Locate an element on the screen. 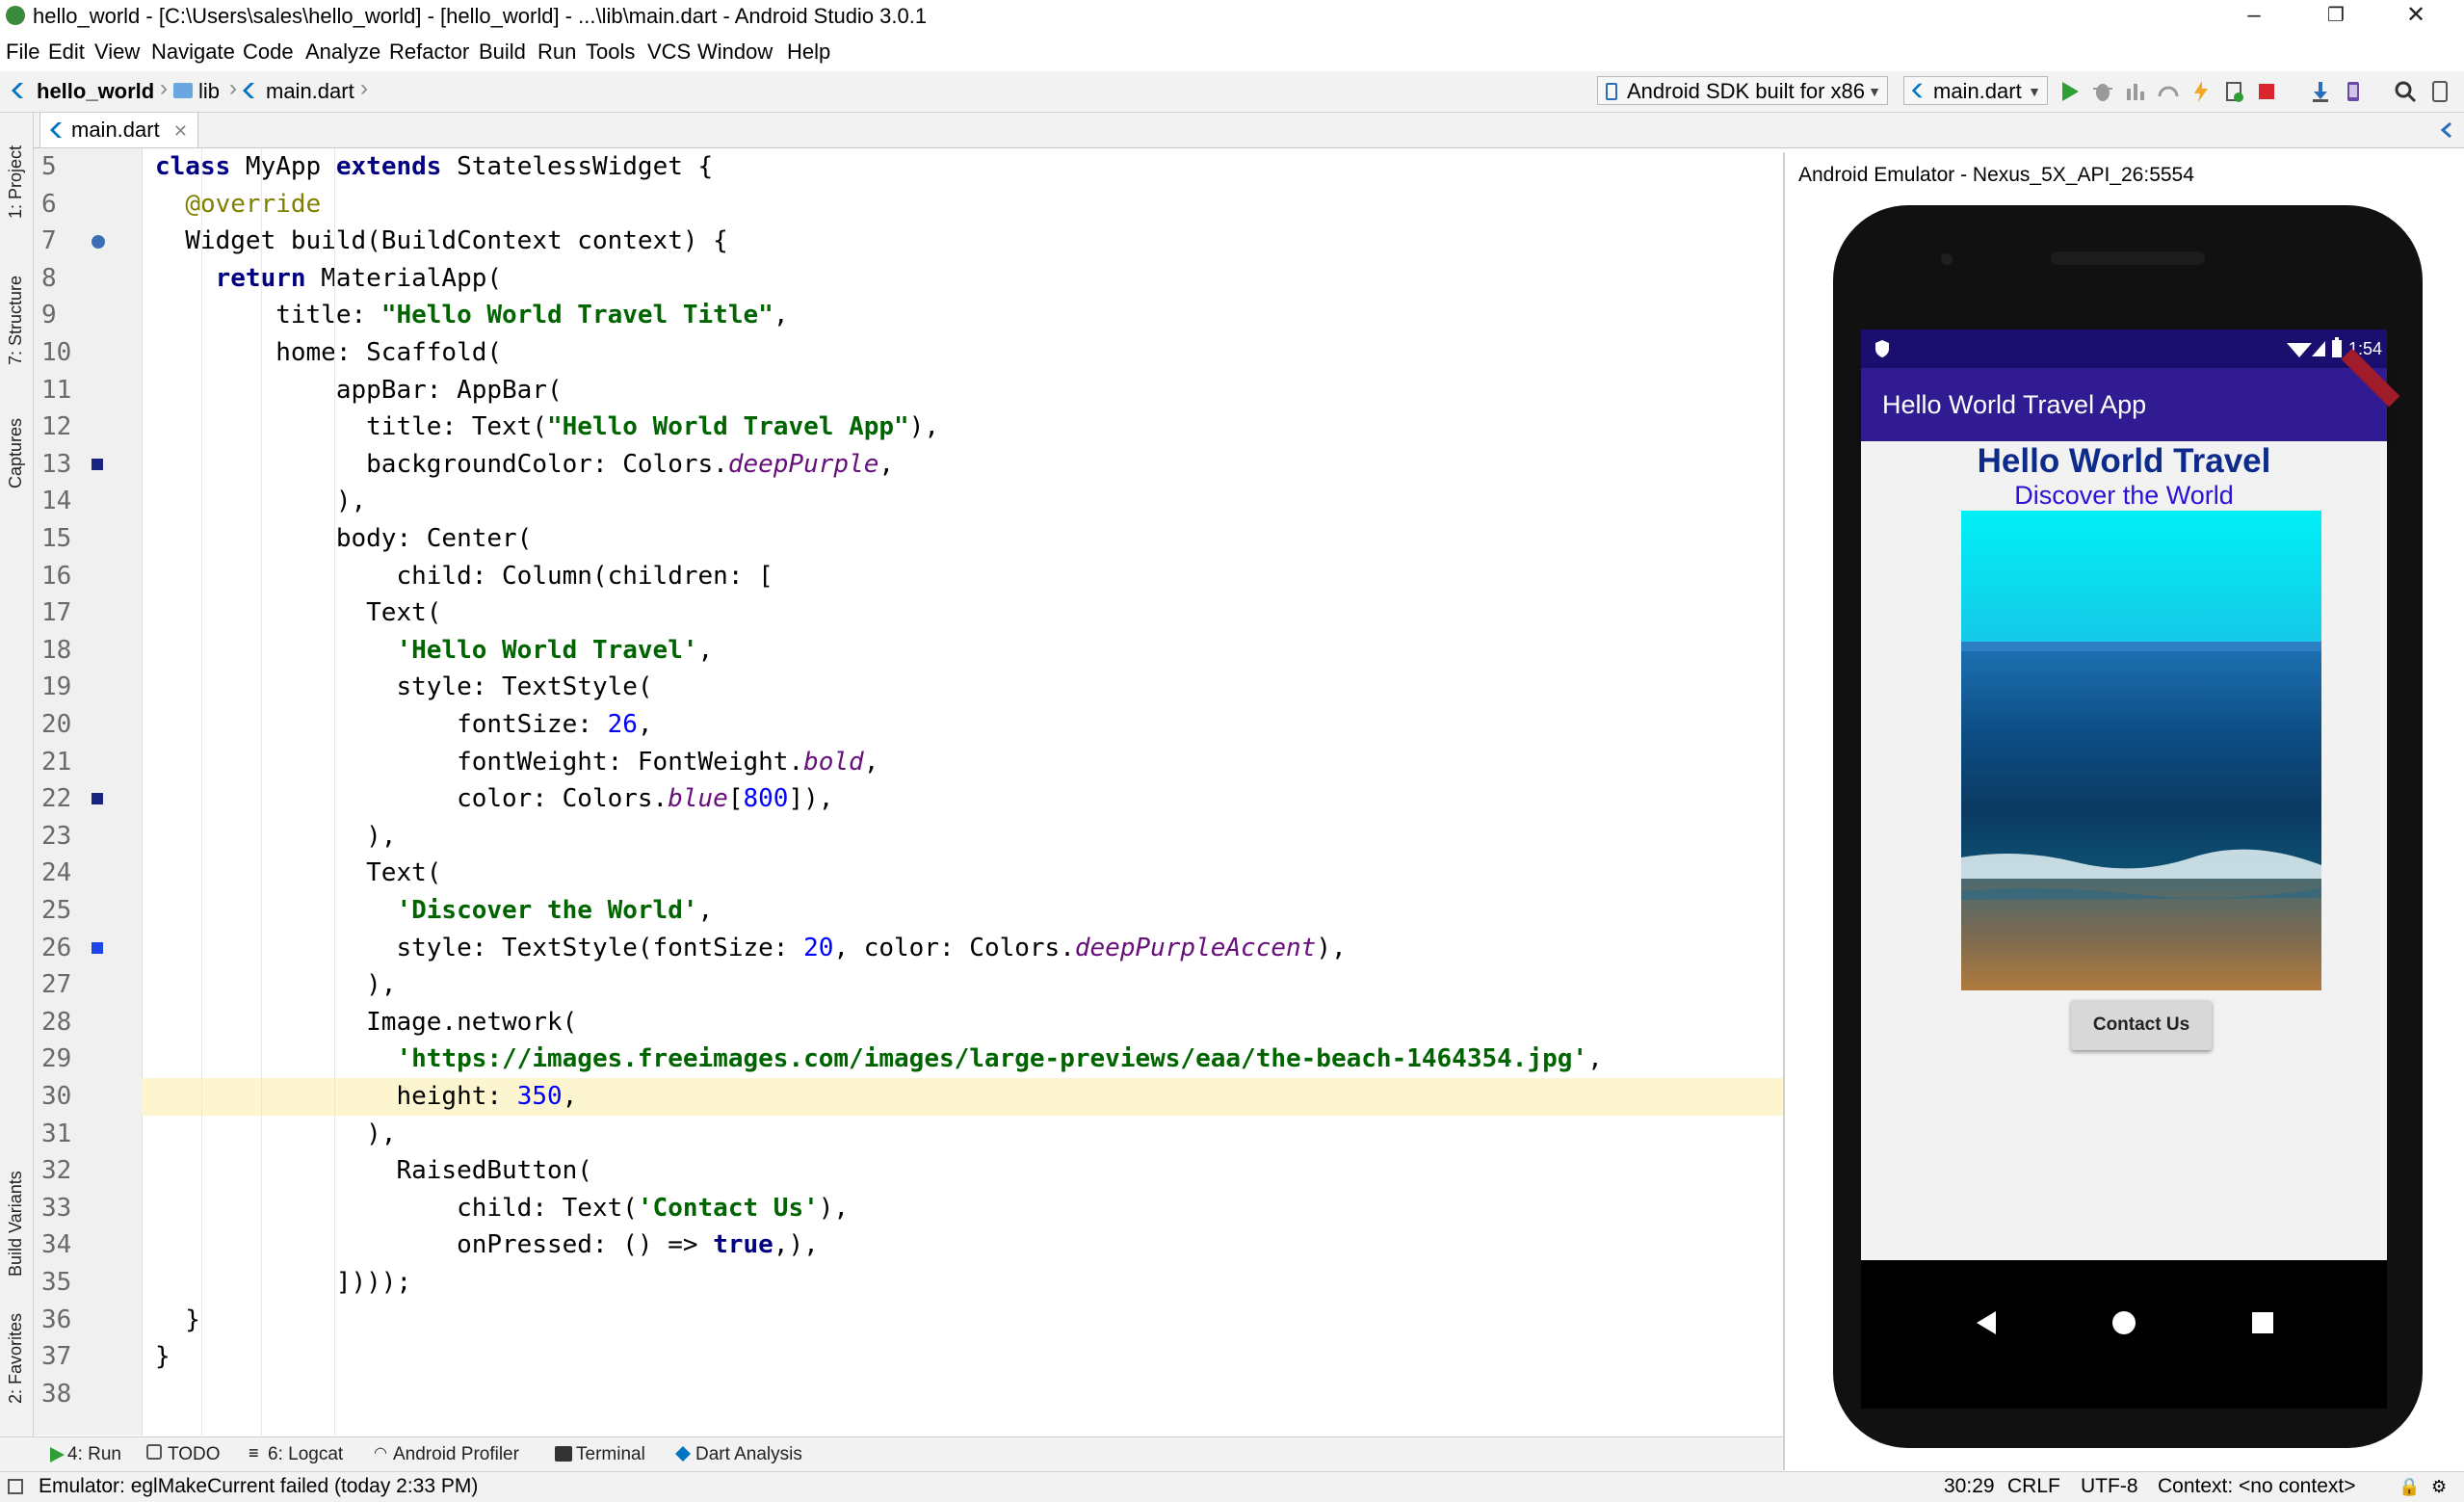 Image resolution: width=2464 pixels, height=1502 pixels. code-line: 'Discover the World', is located at coordinates (434, 911).